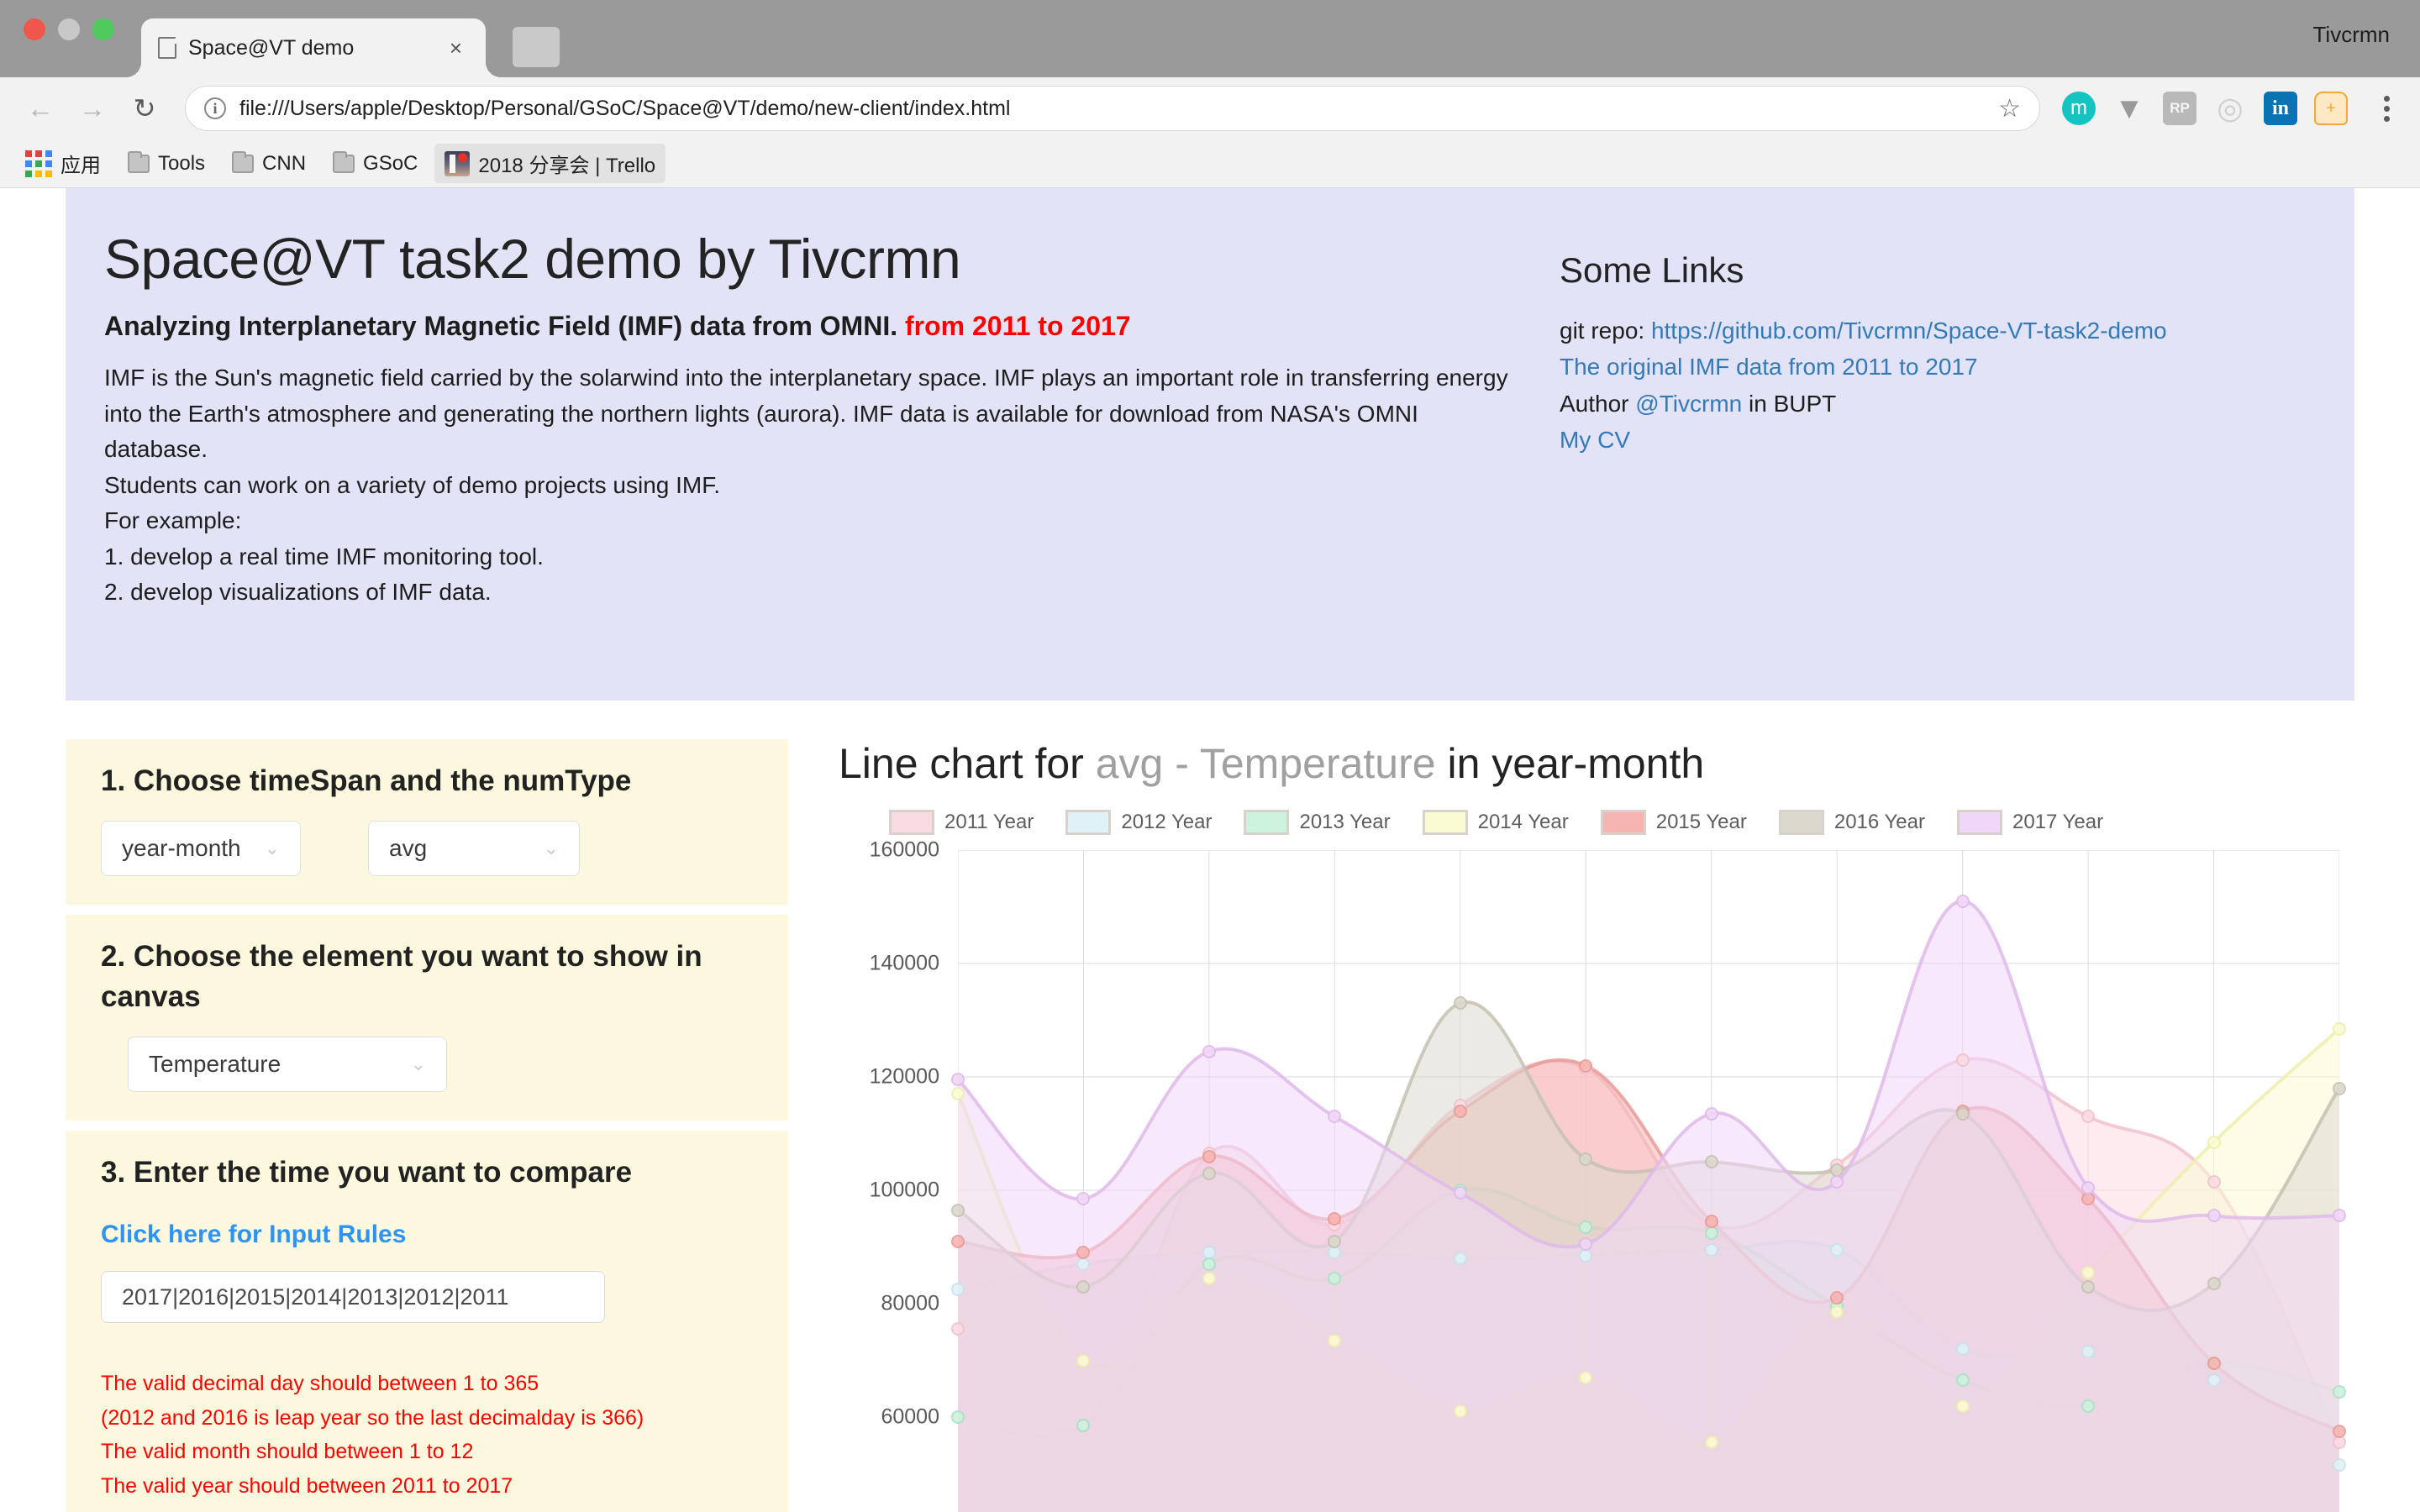 The image size is (2420, 1512). What do you see at coordinates (456, 48) in the screenshot?
I see `close-tab-icon: ×` at bounding box center [456, 48].